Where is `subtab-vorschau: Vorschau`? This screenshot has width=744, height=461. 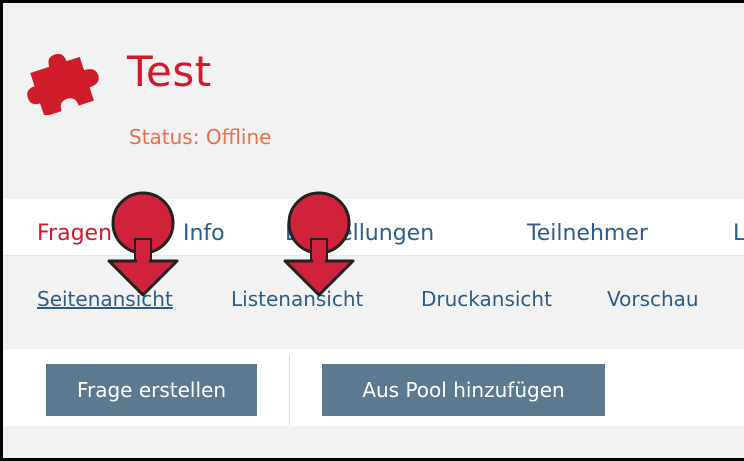 subtab-vorschau: Vorschau is located at coordinates (653, 299).